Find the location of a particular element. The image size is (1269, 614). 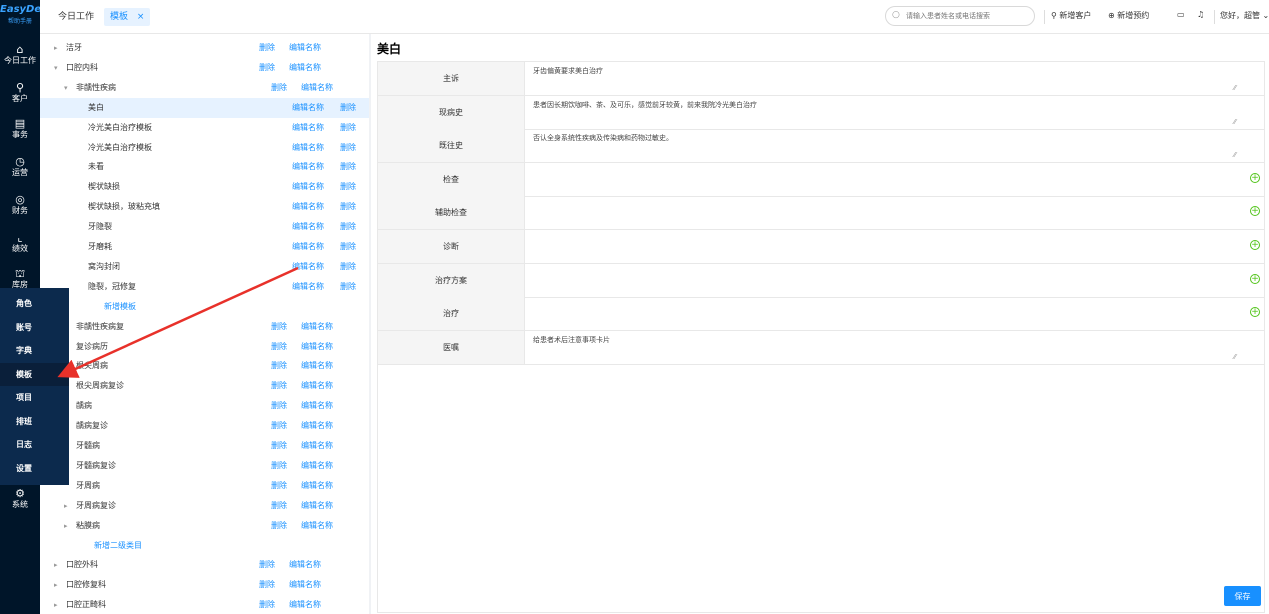

tree-row: ▸ 洁牙 删除 编辑名称 is located at coordinates (204, 48).